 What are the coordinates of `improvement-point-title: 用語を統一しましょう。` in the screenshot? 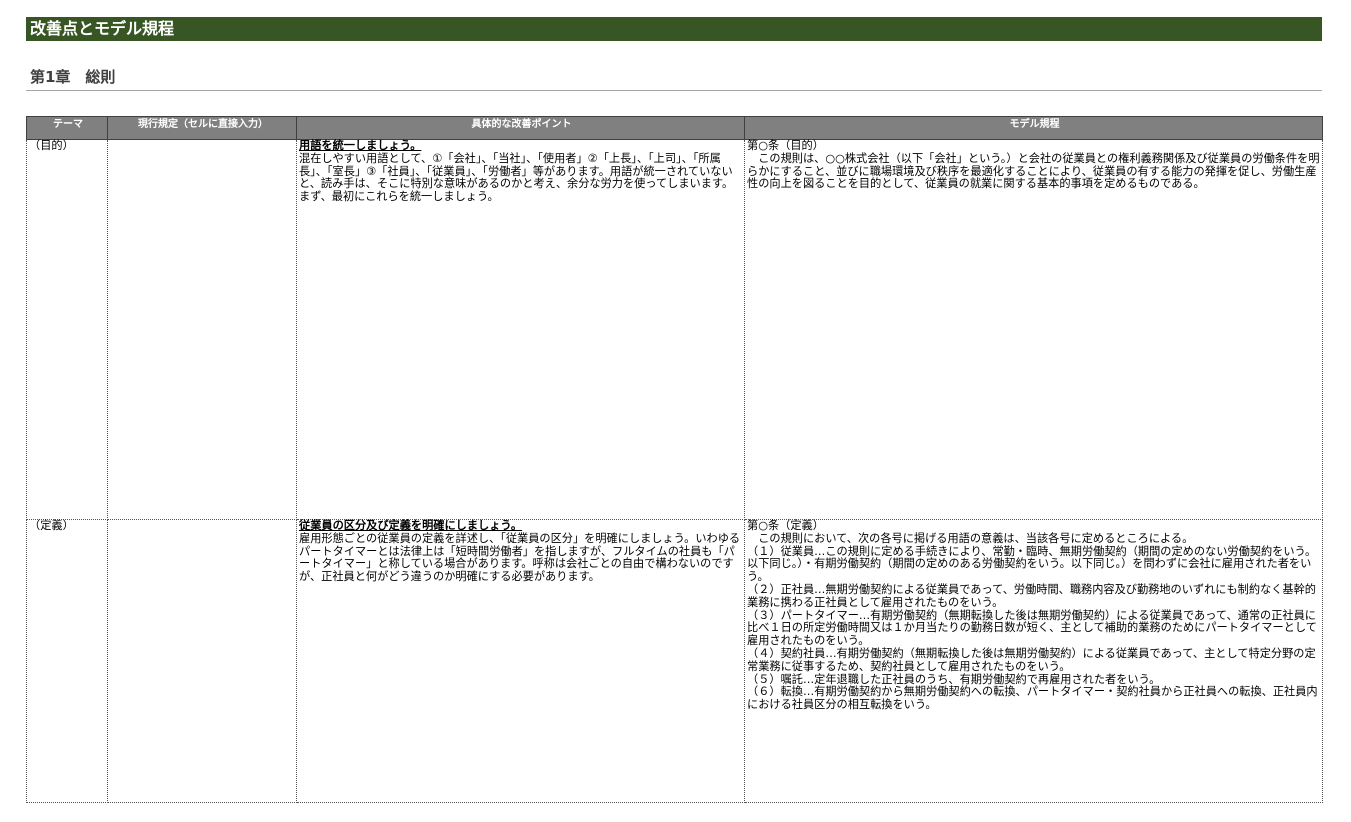 It's located at (360, 145).